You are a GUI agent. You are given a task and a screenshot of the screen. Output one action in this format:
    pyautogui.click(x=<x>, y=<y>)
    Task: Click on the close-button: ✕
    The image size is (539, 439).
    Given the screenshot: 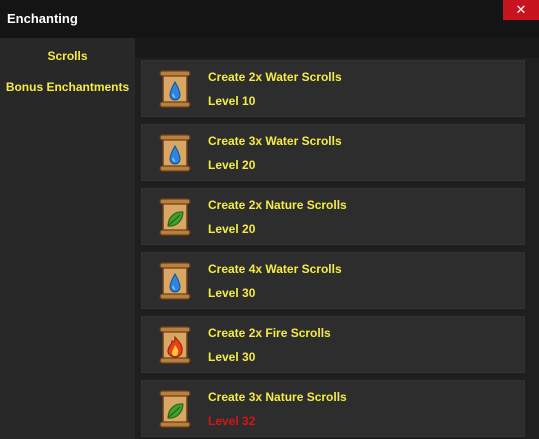 What is the action you would take?
    pyautogui.click(x=521, y=10)
    